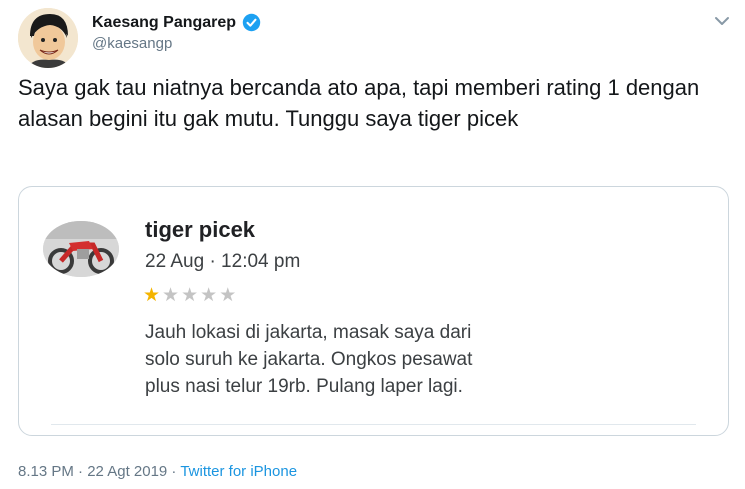 This screenshot has height=489, width=745. I want to click on author-name-text: Kaesang Pangarep, so click(164, 23).